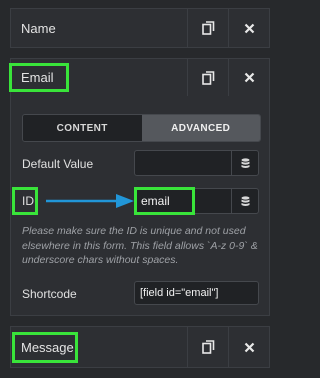  What do you see at coordinates (200, 128) in the screenshot?
I see `tab-advanced: ADVANCED` at bounding box center [200, 128].